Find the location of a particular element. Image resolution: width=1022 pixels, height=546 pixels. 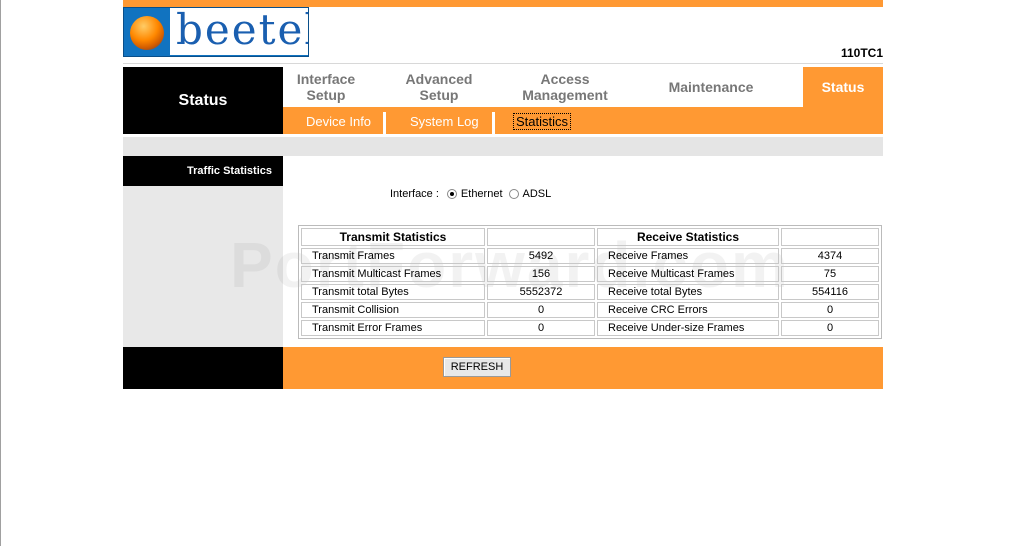

header-divider is located at coordinates (503, 63).